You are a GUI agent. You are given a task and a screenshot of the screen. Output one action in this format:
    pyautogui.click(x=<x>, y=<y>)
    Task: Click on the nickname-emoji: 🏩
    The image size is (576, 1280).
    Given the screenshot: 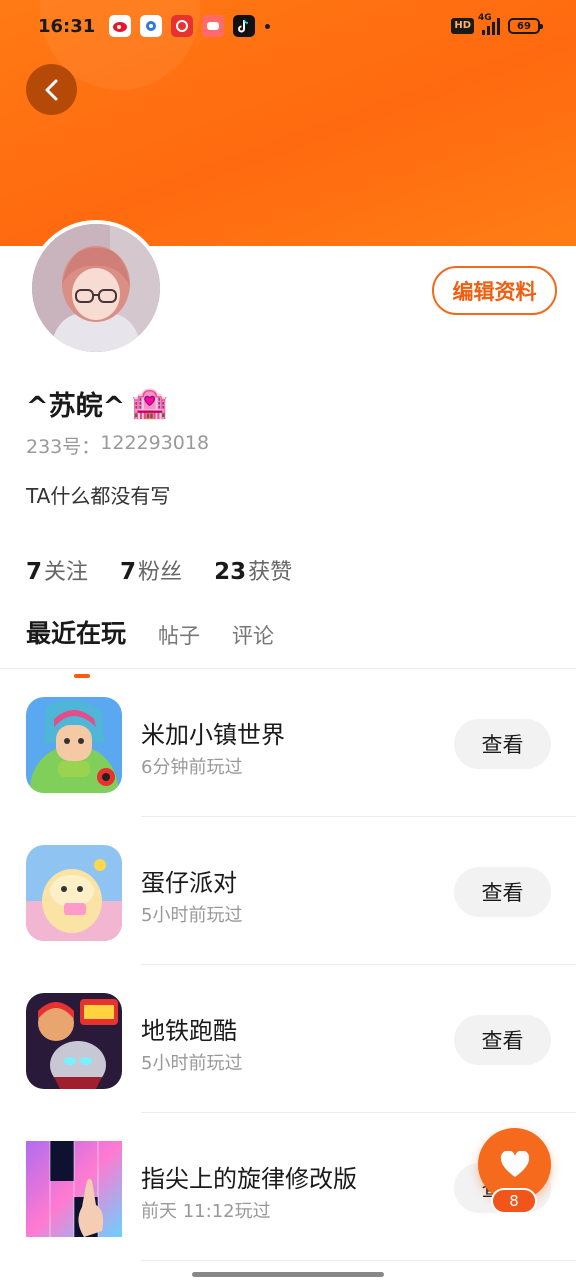 What is the action you would take?
    pyautogui.click(x=150, y=403)
    